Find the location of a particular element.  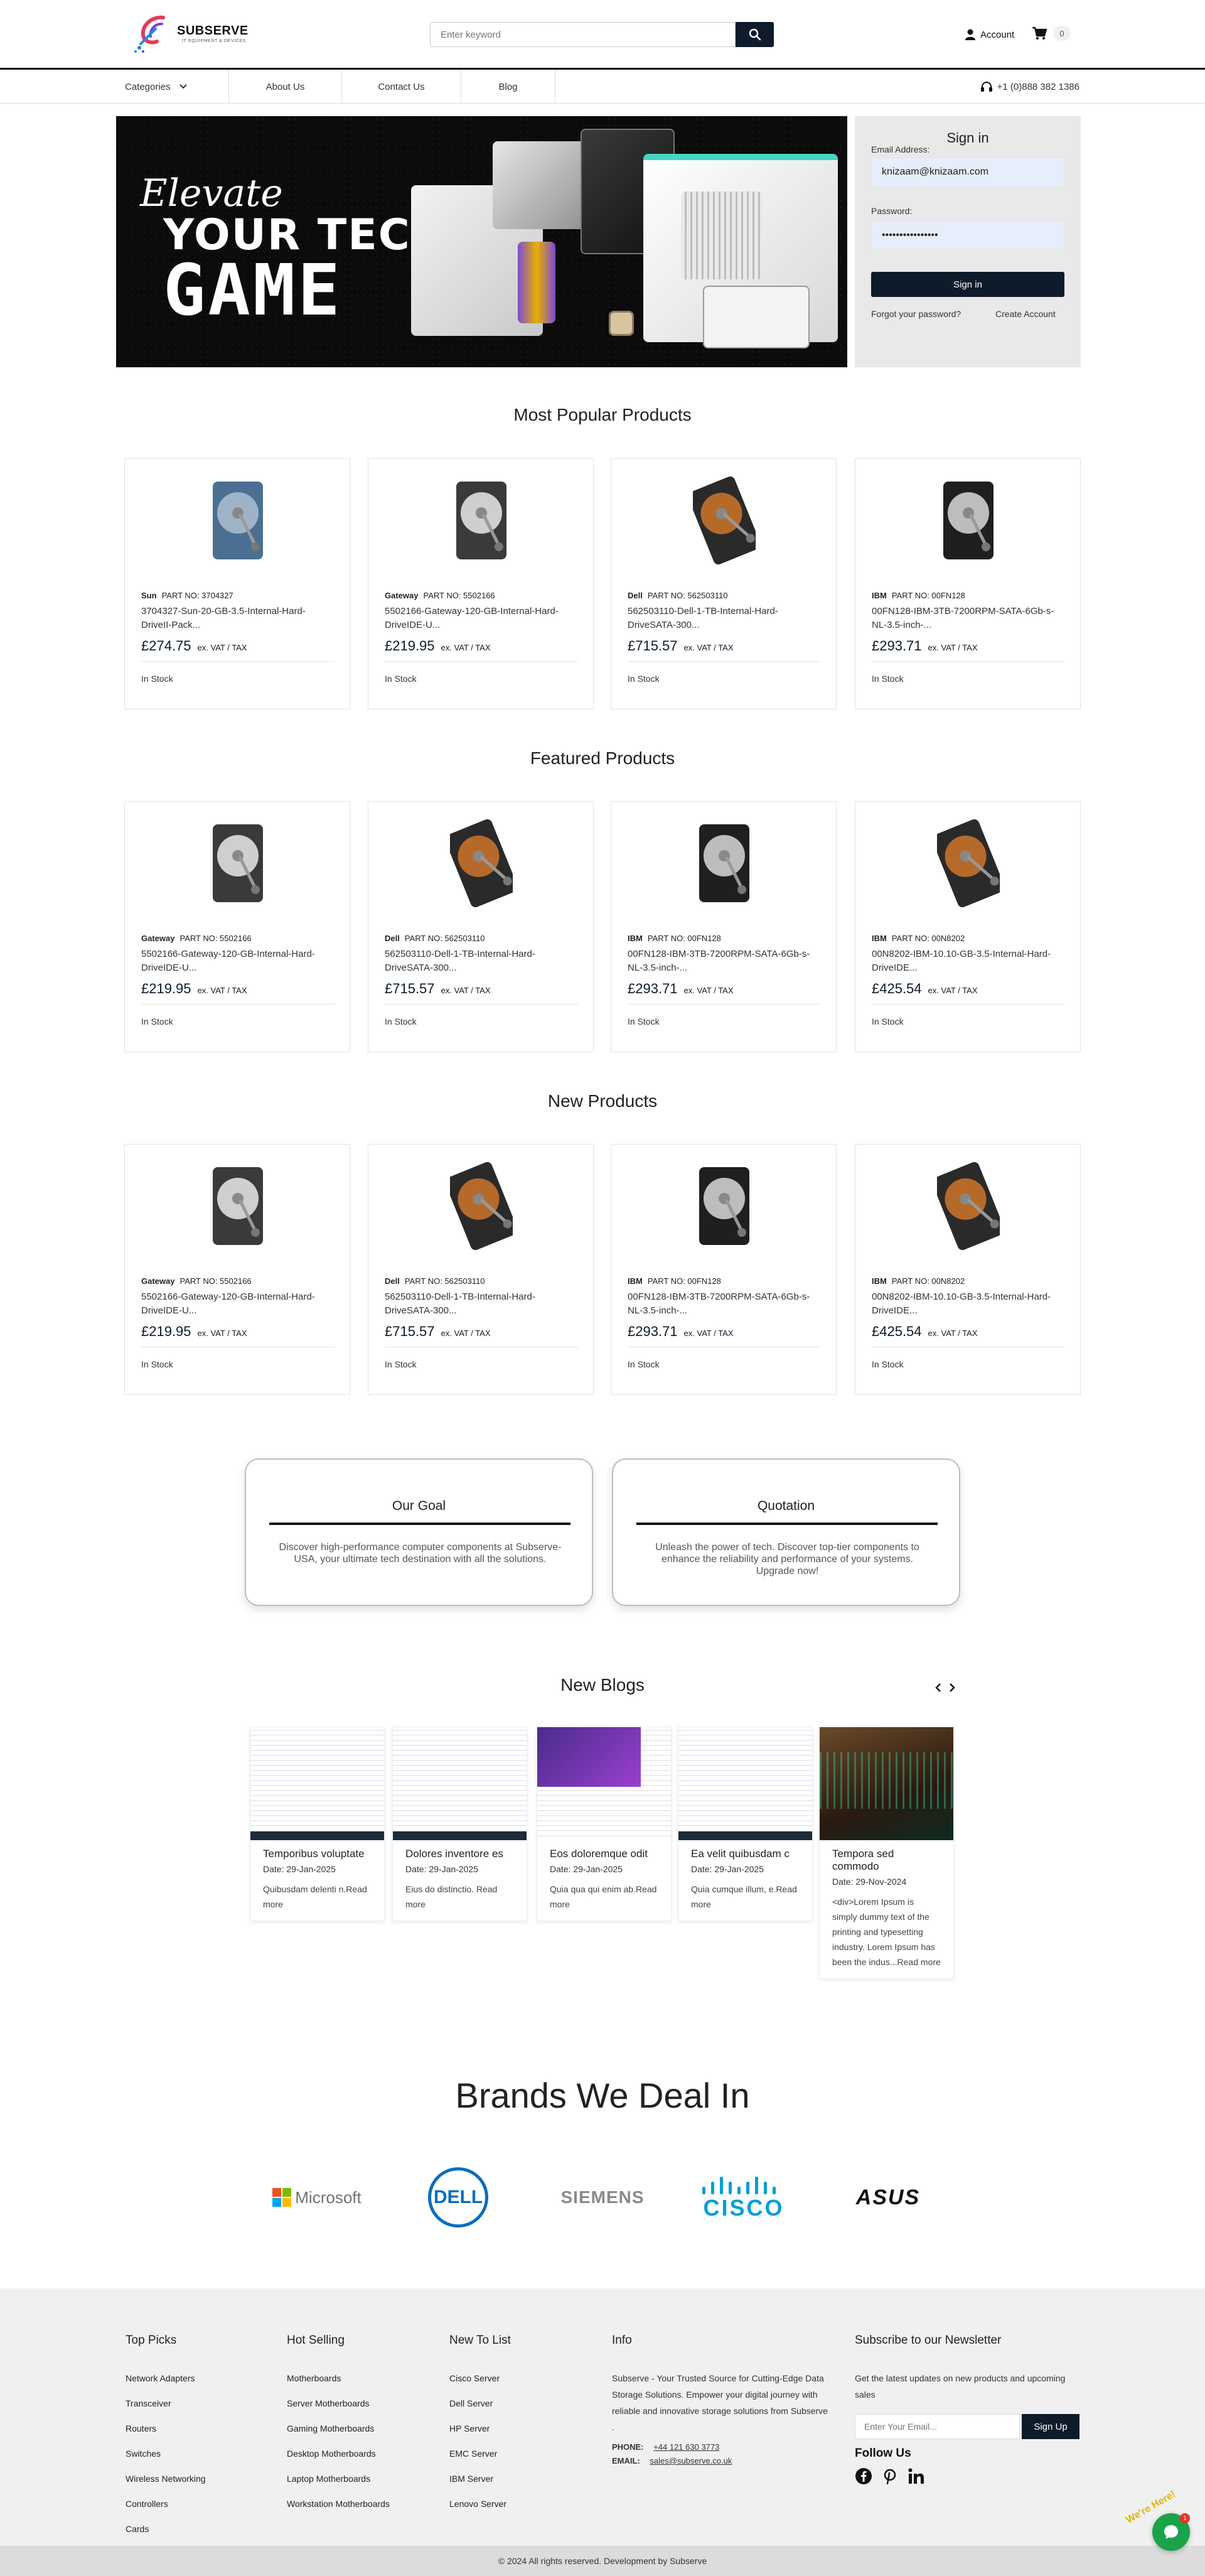

nav-categories: Categories is located at coordinates (172, 87).